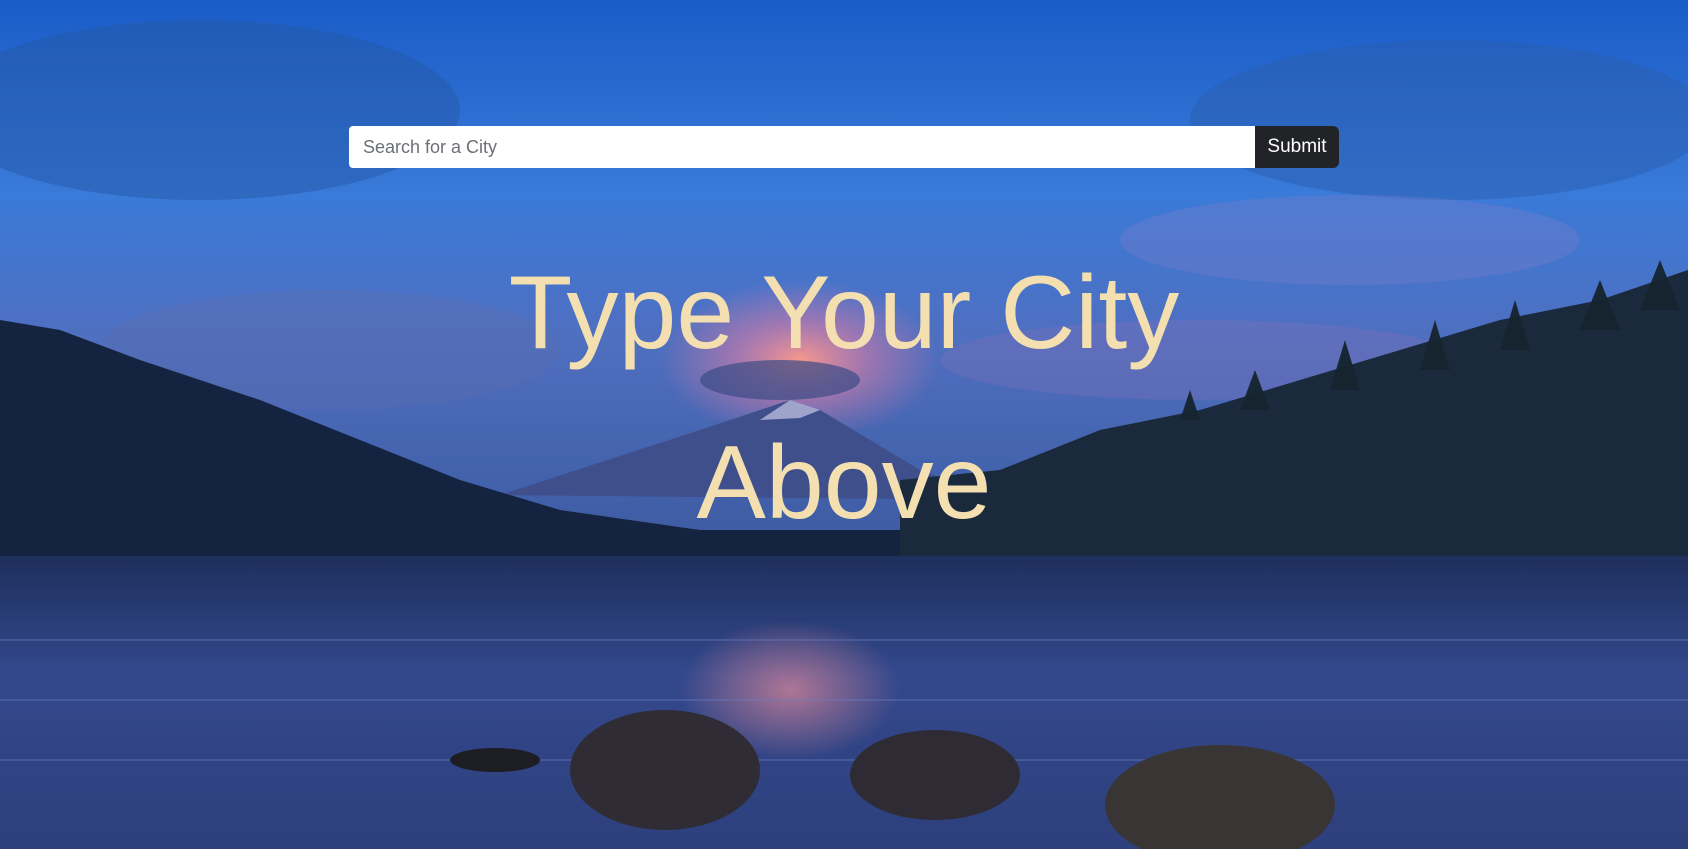  Describe the element at coordinates (1297, 147) in the screenshot. I see `submit-button: Submit` at that location.